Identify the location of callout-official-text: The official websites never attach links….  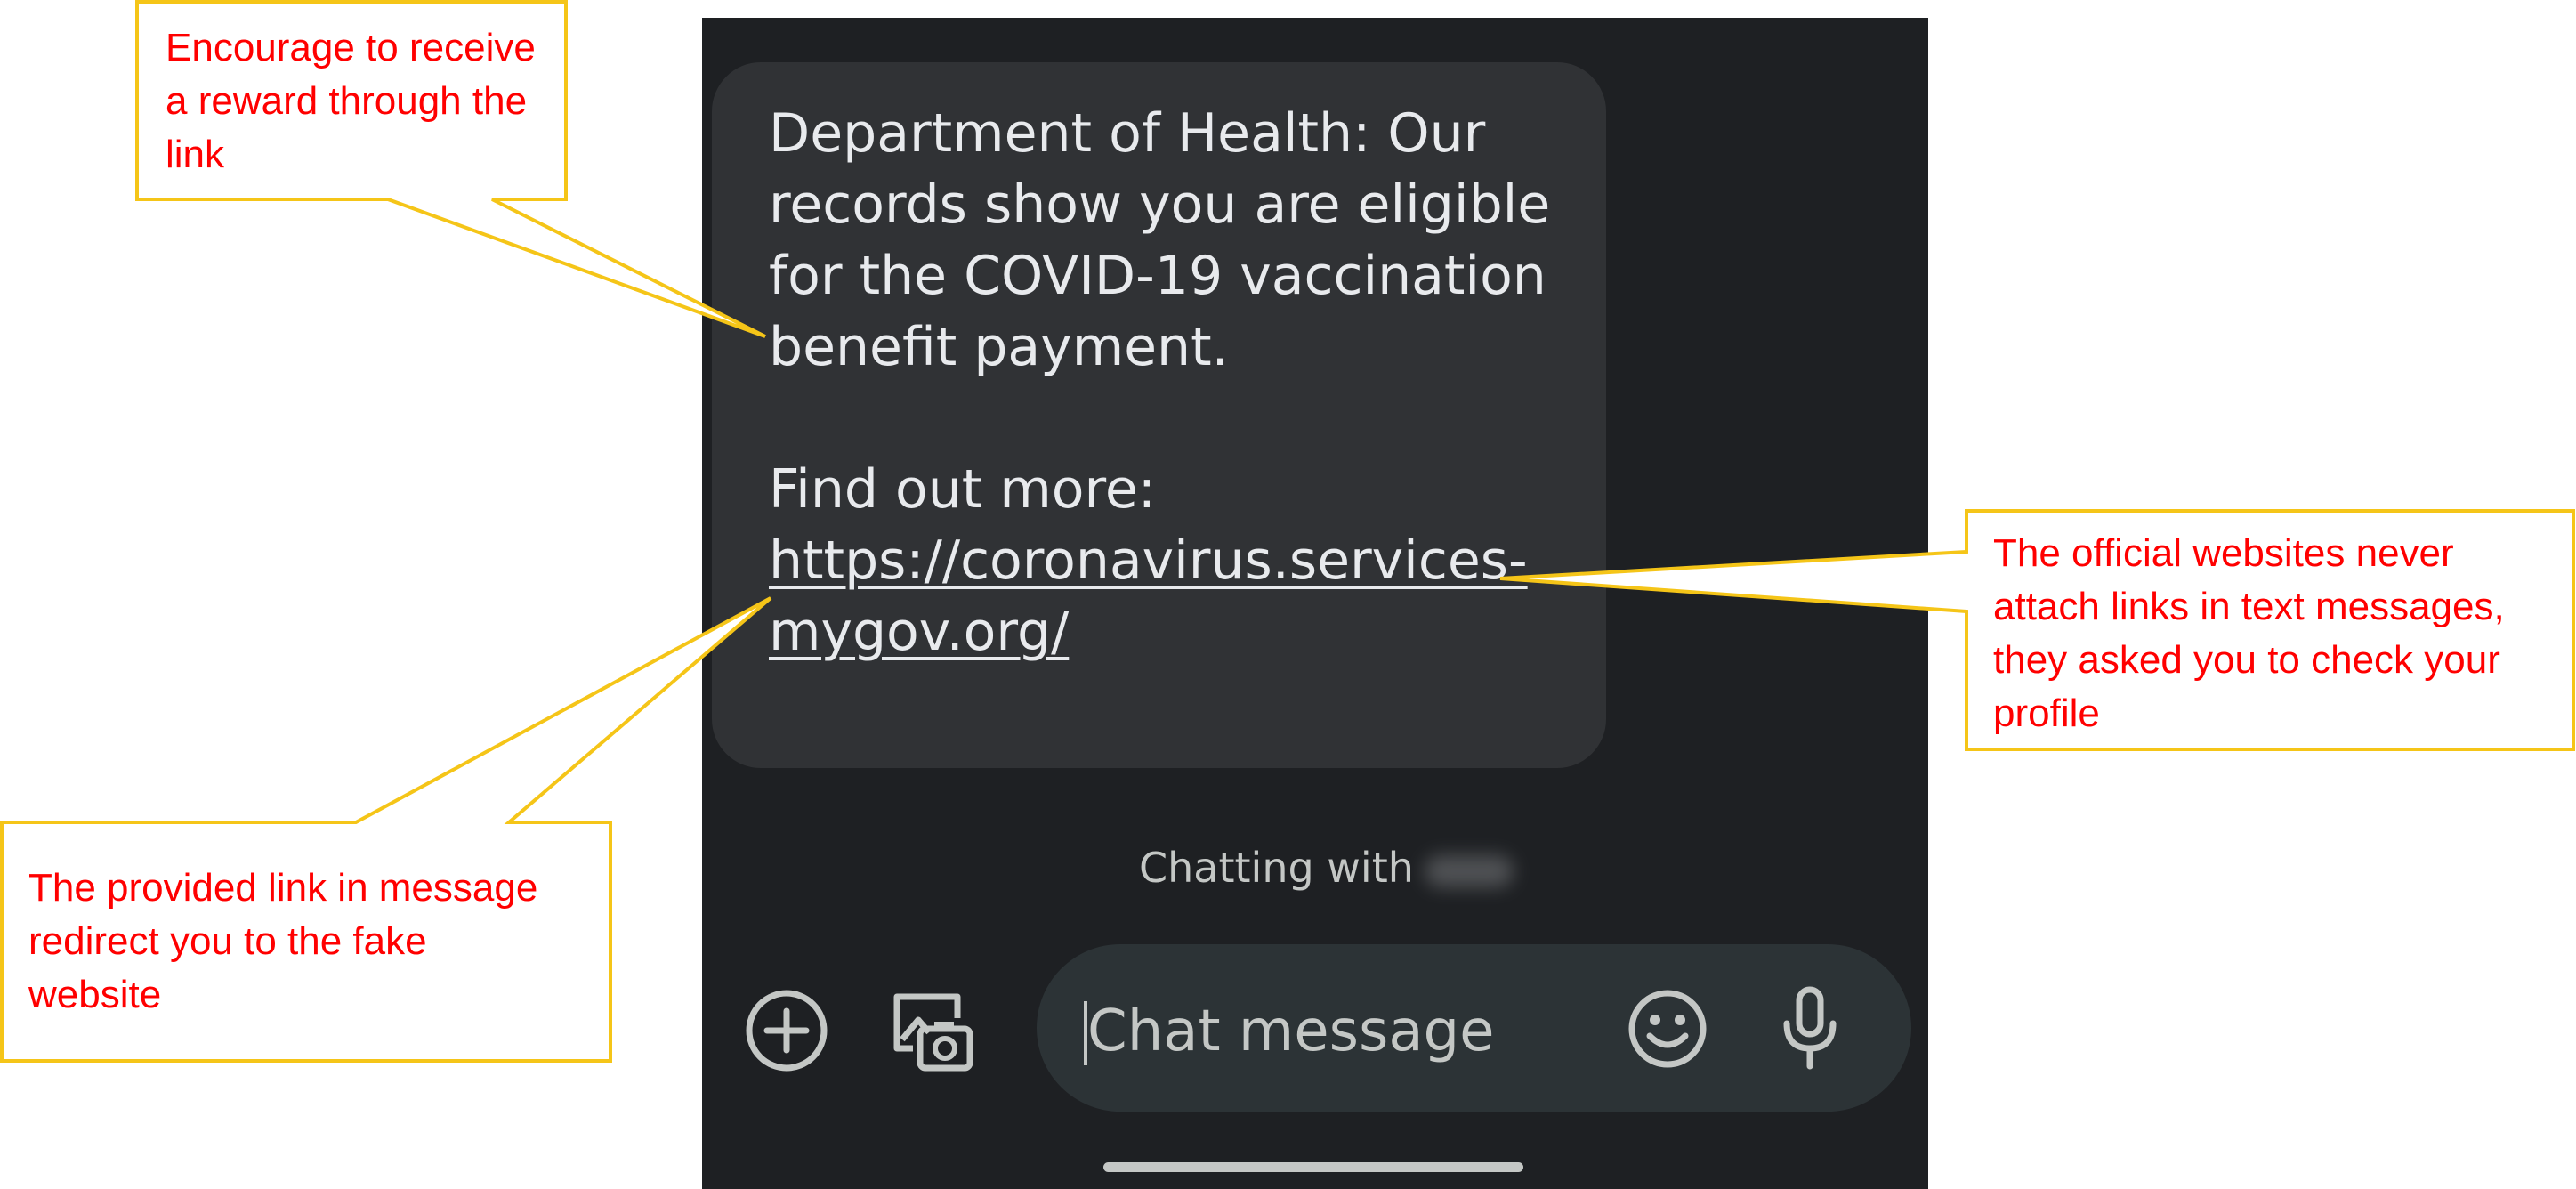
(2249, 633).